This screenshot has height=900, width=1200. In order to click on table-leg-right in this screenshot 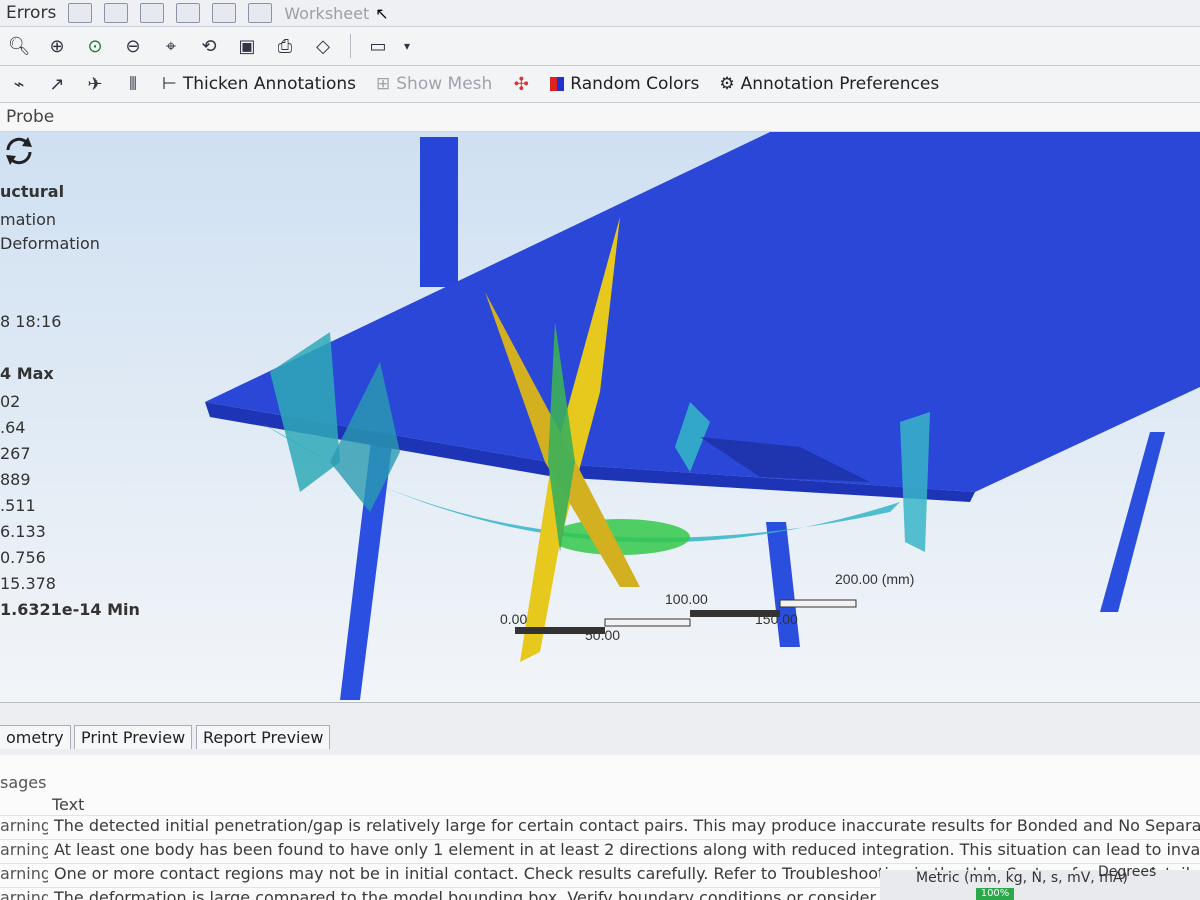, I will do `click(1132, 522)`.